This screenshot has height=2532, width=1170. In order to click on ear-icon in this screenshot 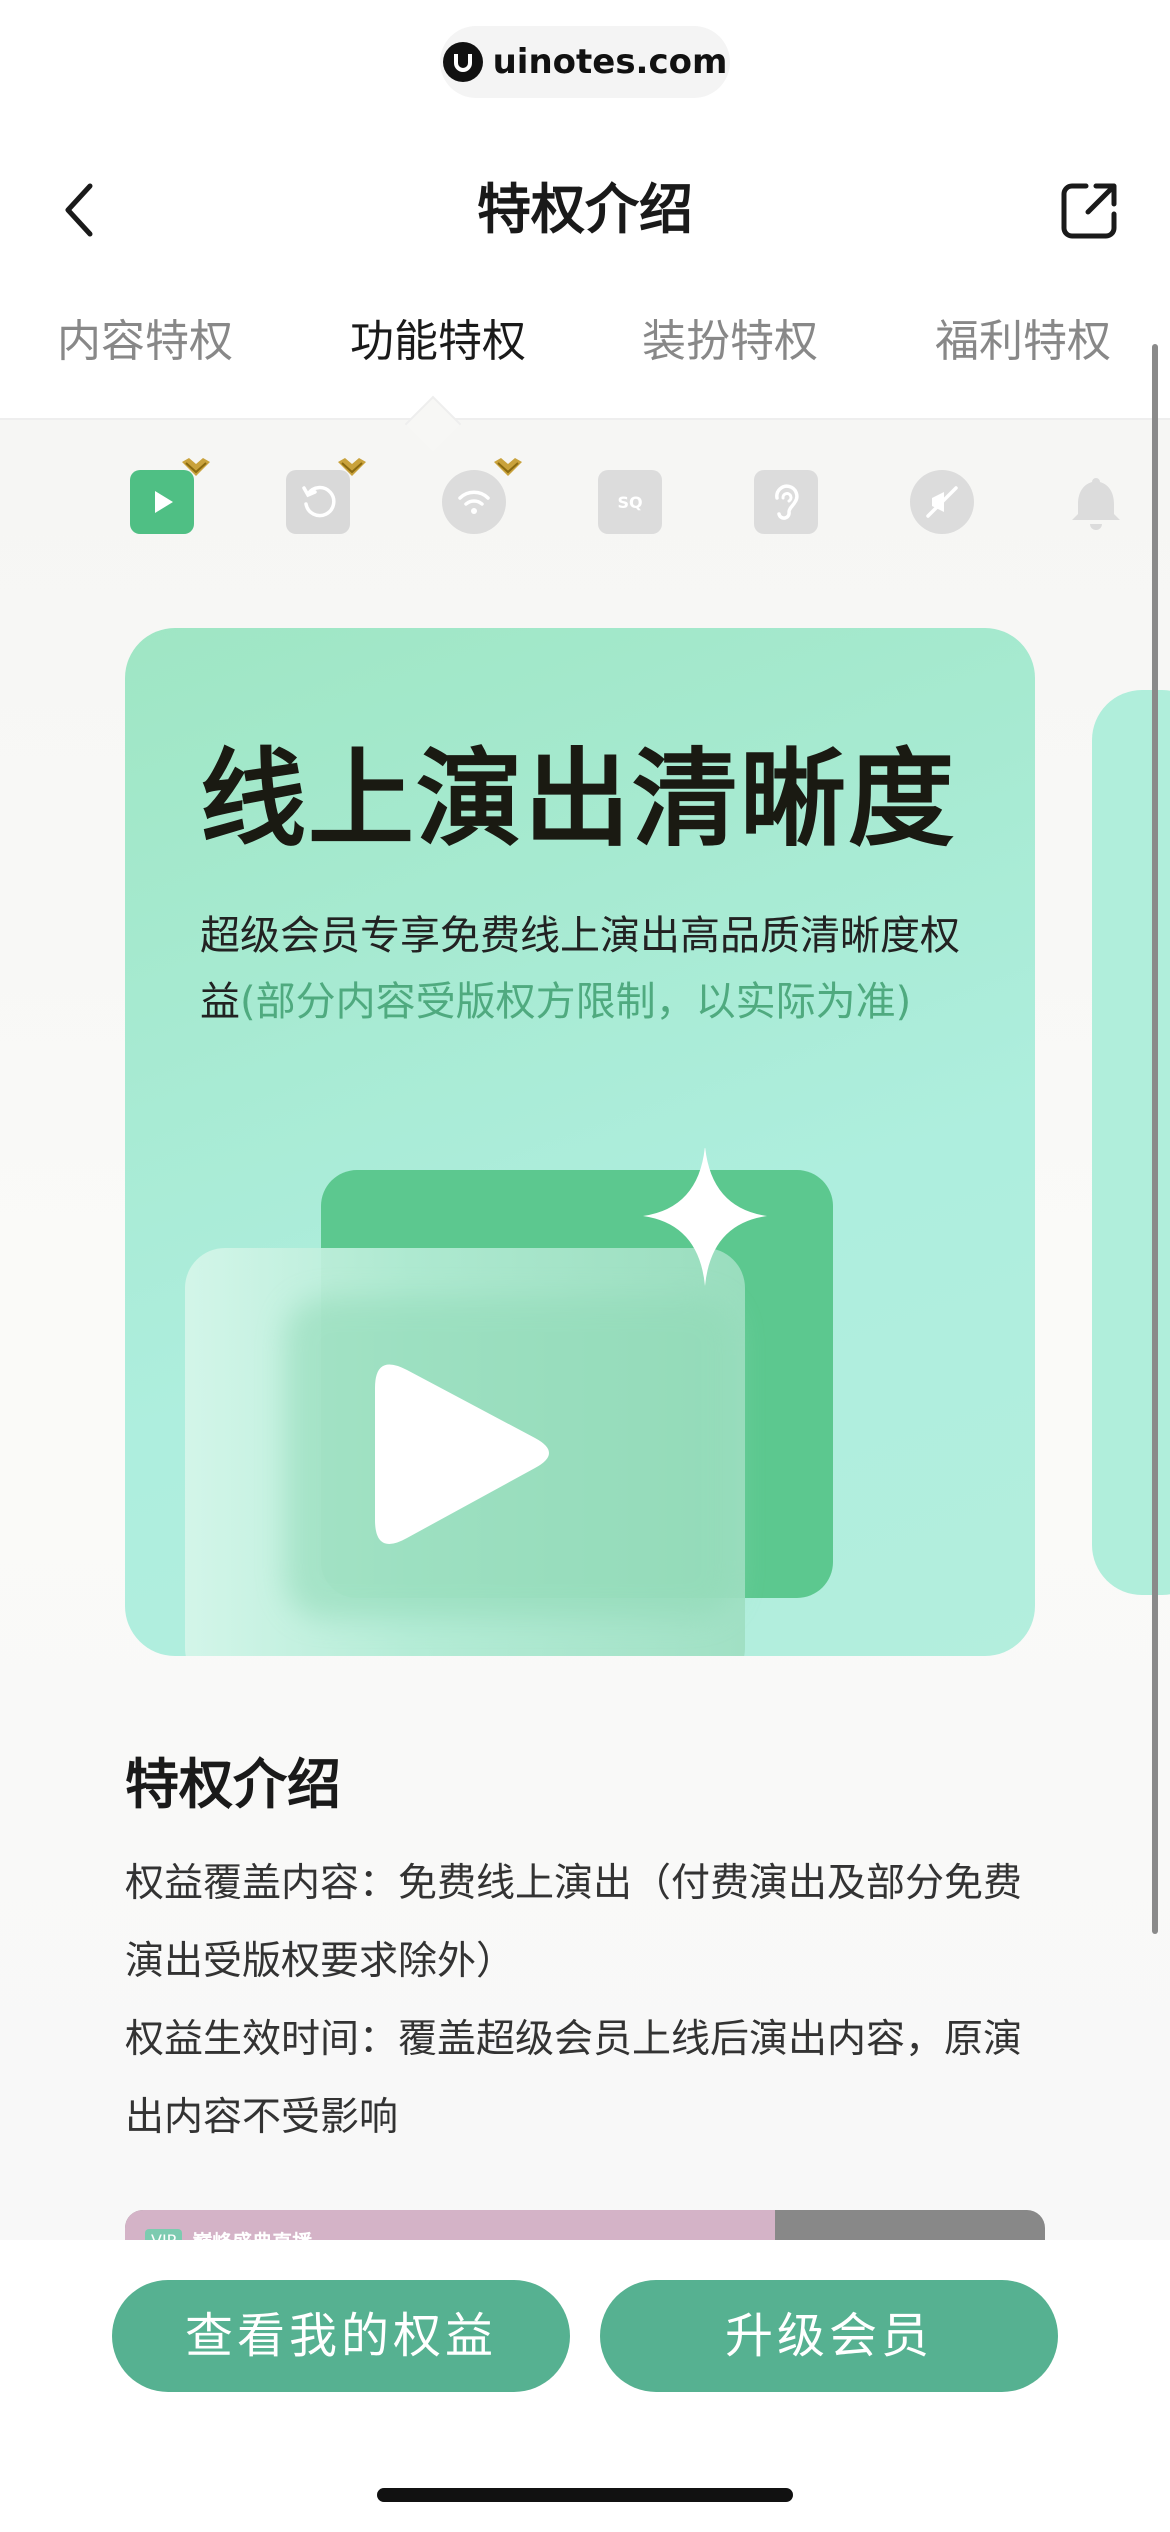, I will do `click(786, 502)`.